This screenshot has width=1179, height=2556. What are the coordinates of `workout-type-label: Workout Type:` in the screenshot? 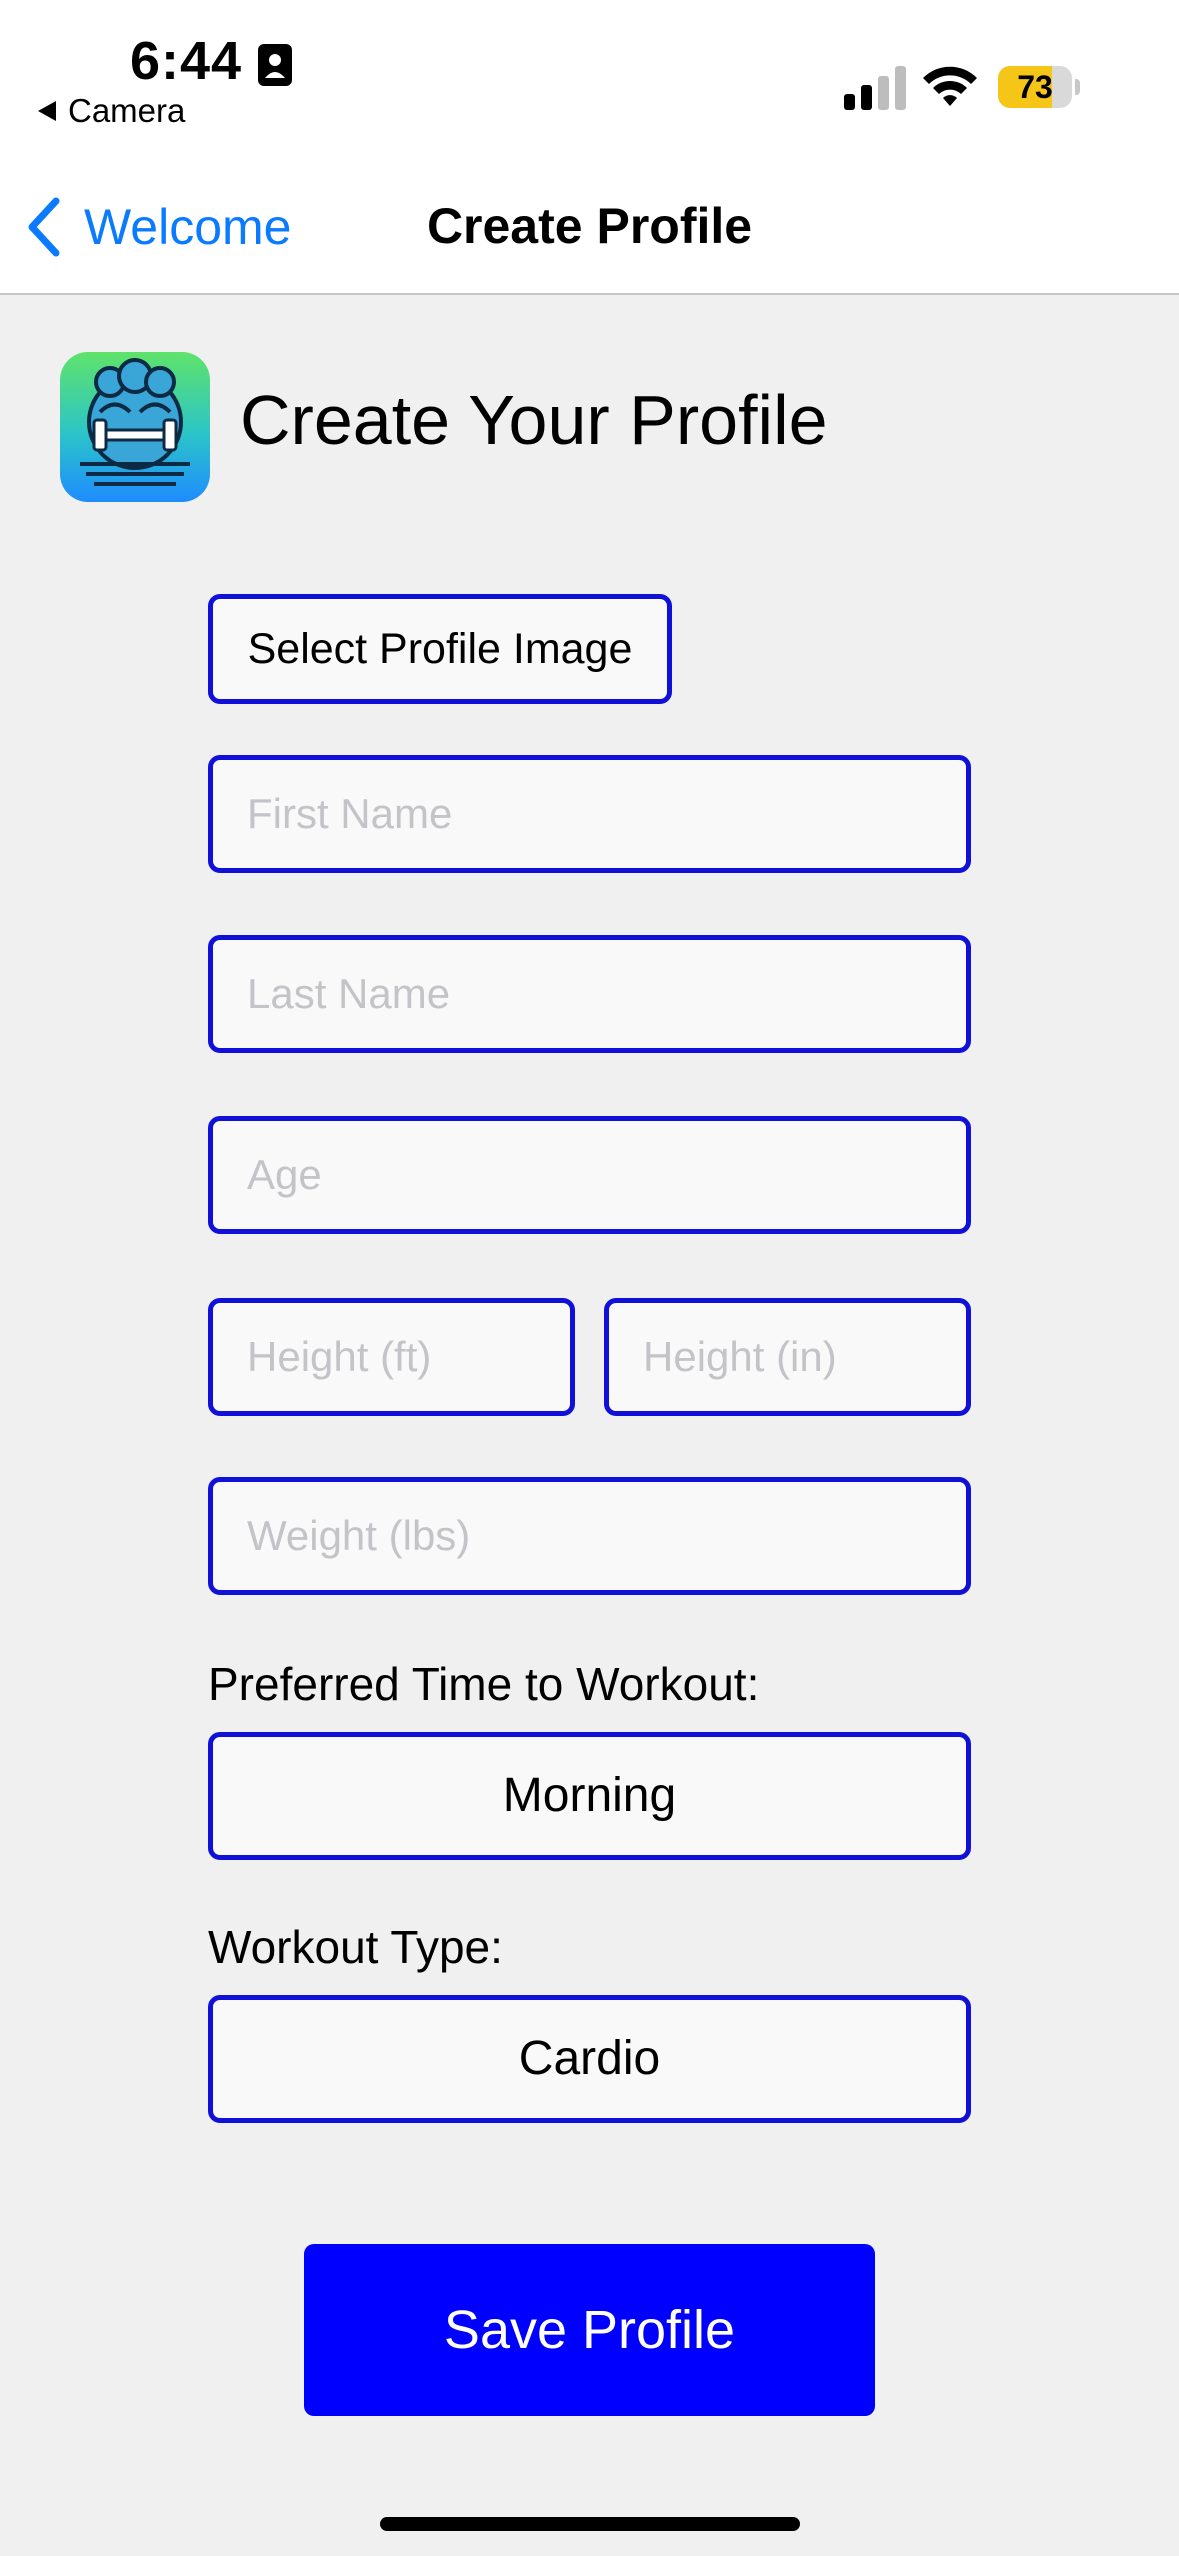 It's located at (355, 1947).